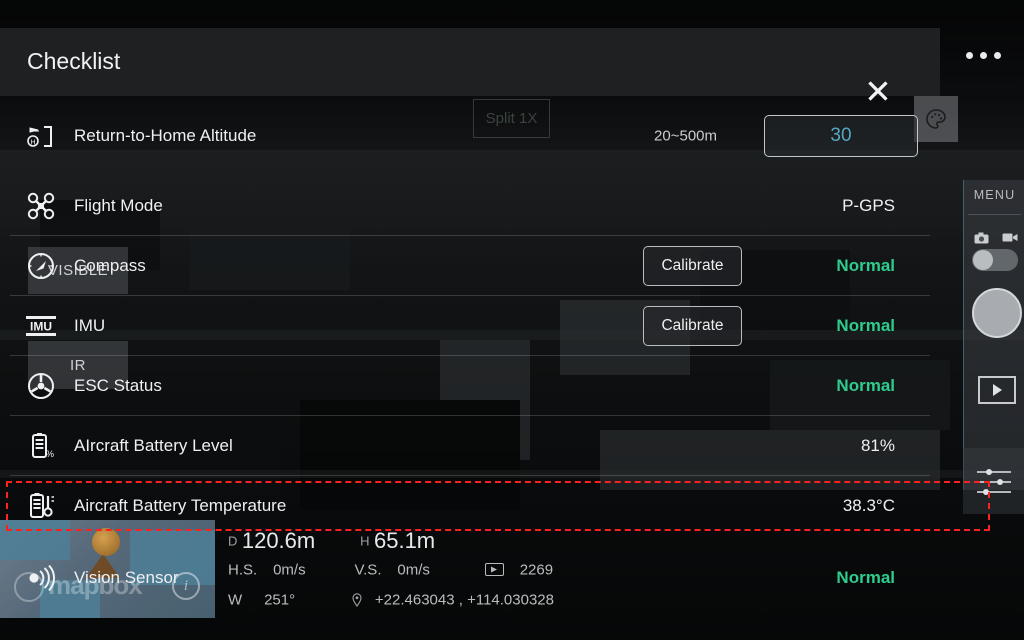 This screenshot has height=640, width=1024. I want to click on highlight-annotation, so click(498, 506).